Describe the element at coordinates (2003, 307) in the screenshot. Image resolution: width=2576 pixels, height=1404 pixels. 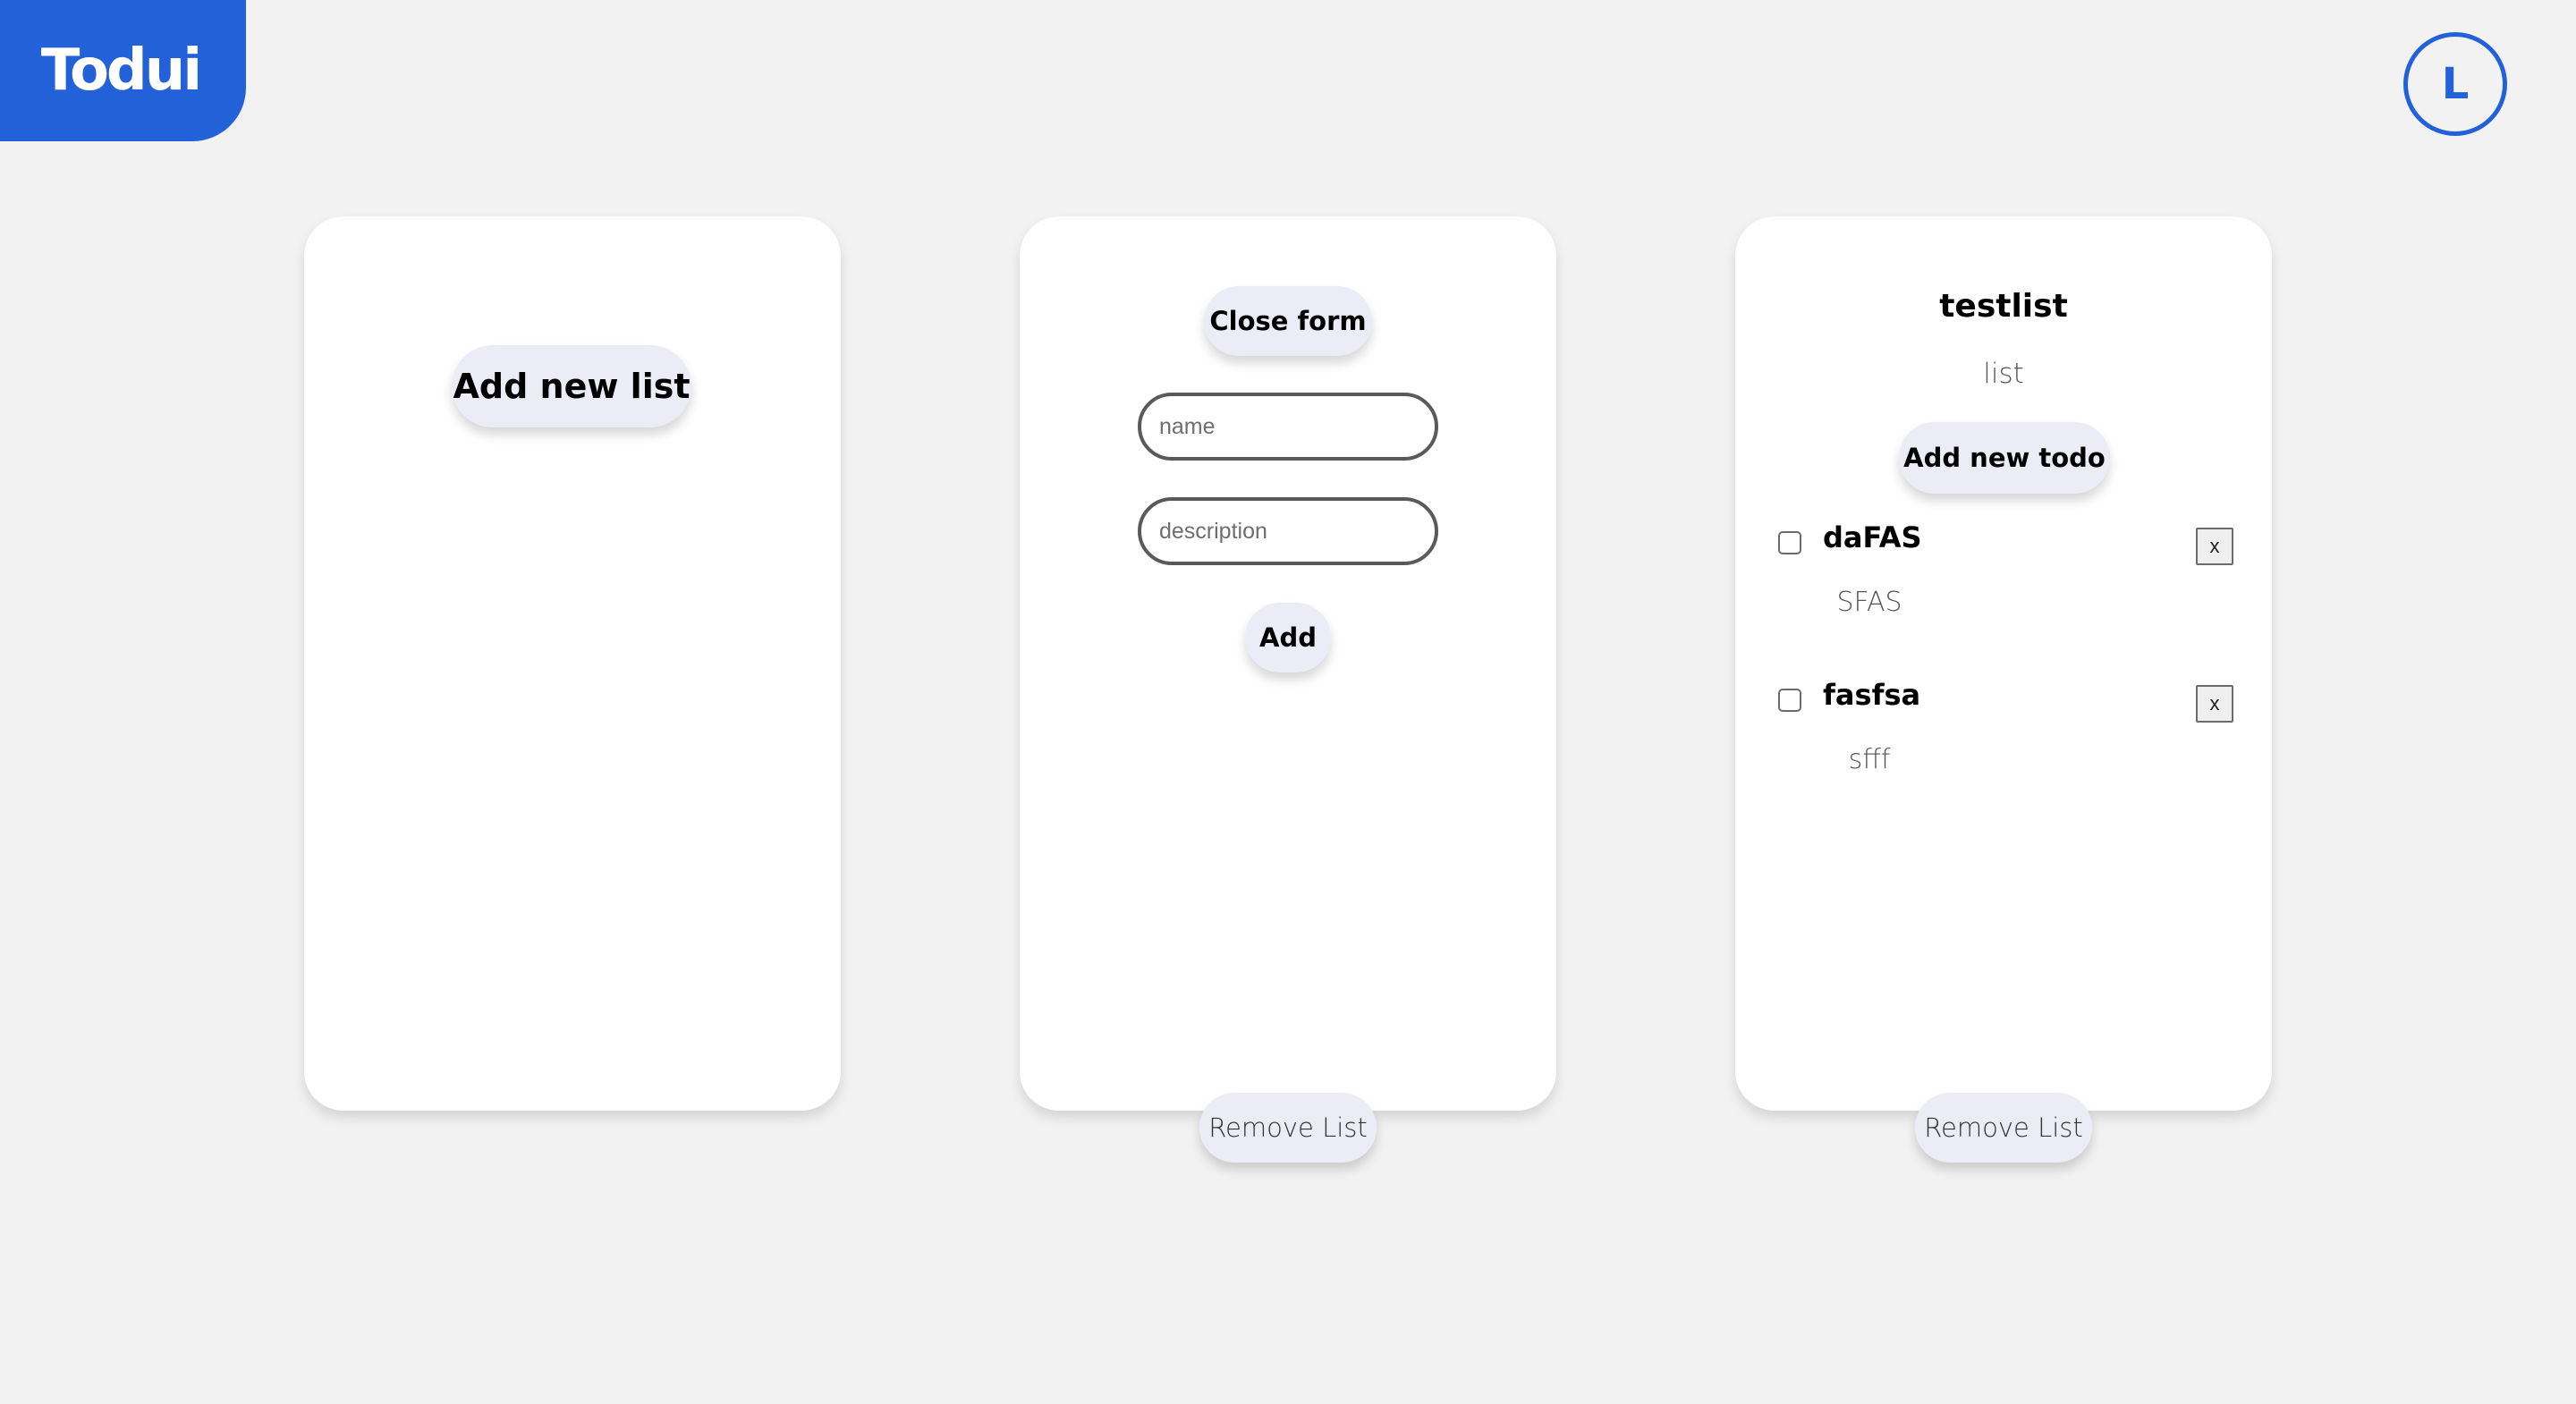
I see `list-title: testlist` at that location.